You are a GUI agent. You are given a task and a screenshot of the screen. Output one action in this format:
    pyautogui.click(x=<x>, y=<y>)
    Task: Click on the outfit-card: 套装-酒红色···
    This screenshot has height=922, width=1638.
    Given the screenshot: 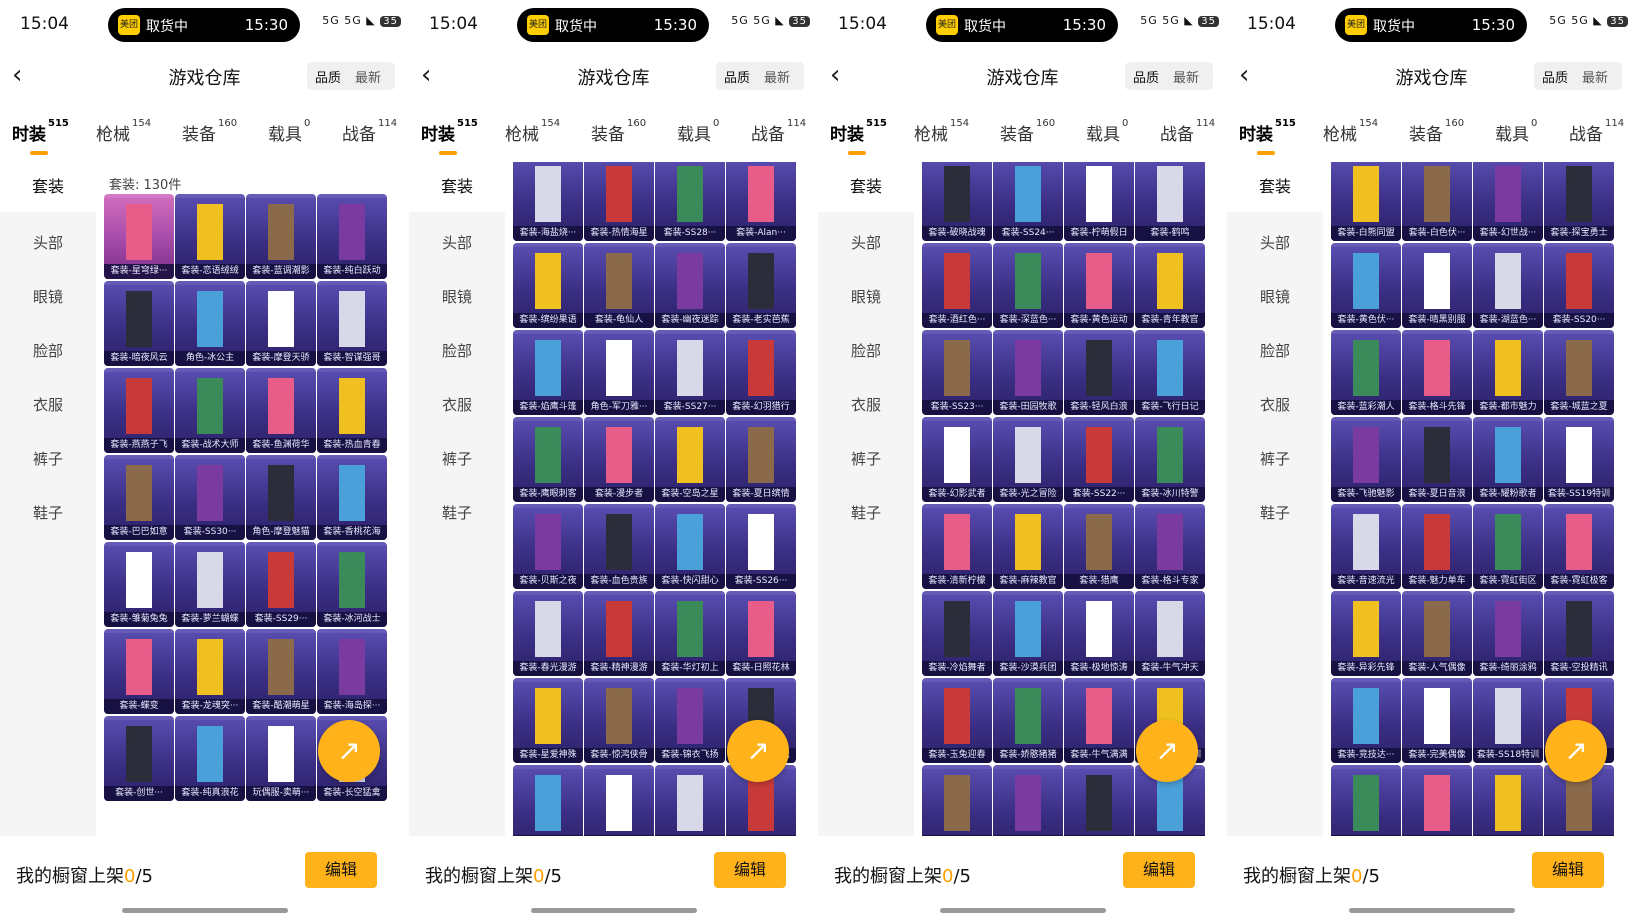 What is the action you would take?
    pyautogui.click(x=957, y=285)
    